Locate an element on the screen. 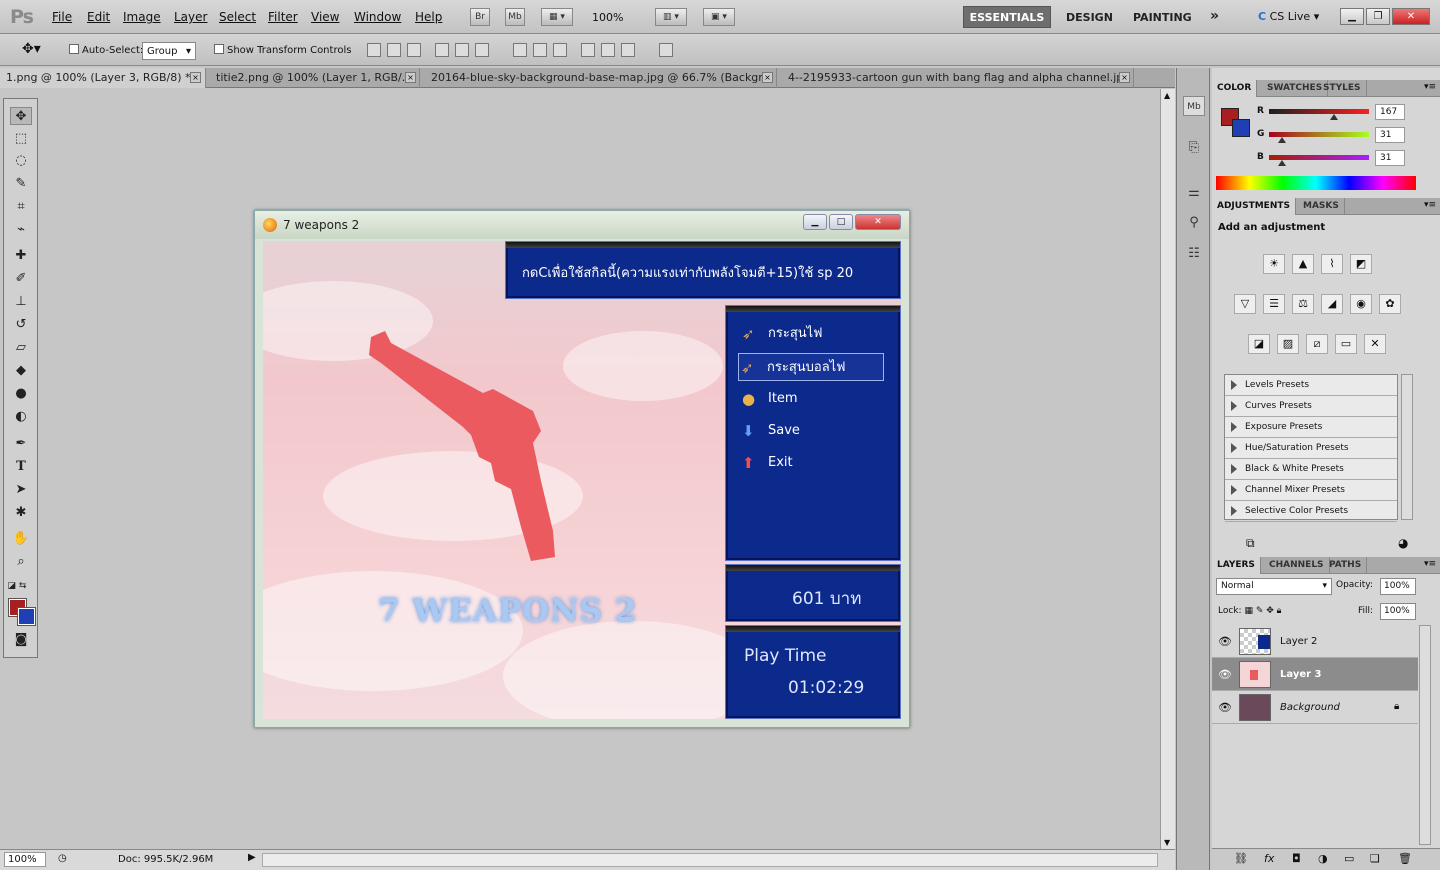  channel-mixer-icon: ✿ is located at coordinates (1390, 304).